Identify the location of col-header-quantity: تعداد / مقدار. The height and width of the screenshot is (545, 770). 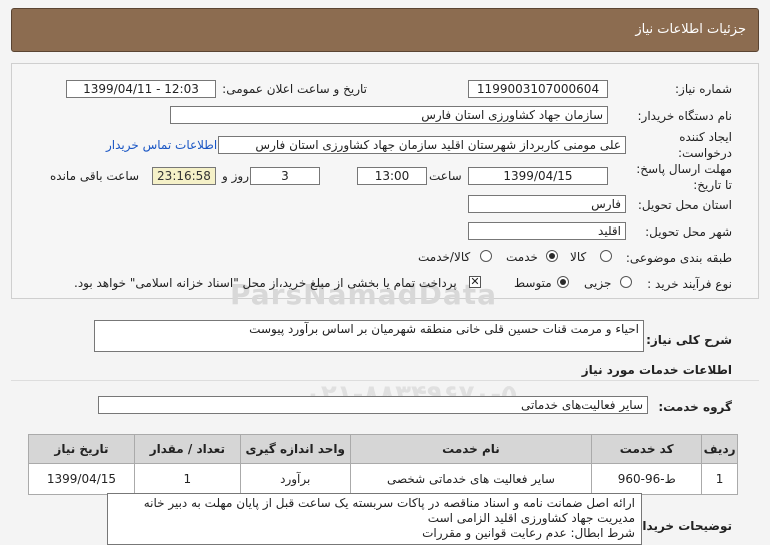
(187, 449).